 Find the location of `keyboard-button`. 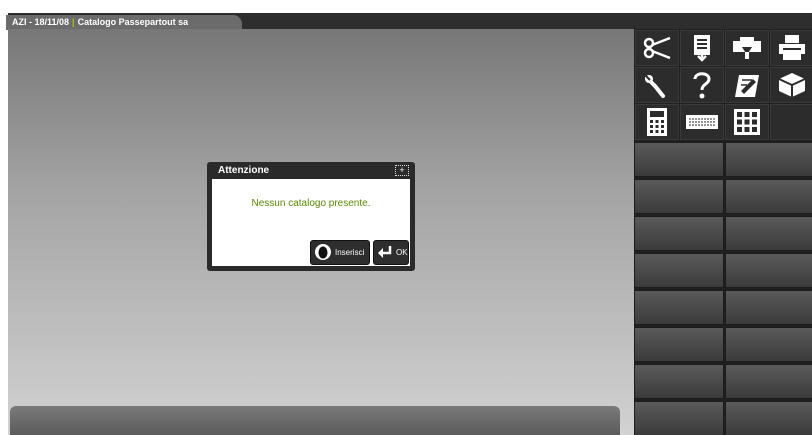

keyboard-button is located at coordinates (702, 122).